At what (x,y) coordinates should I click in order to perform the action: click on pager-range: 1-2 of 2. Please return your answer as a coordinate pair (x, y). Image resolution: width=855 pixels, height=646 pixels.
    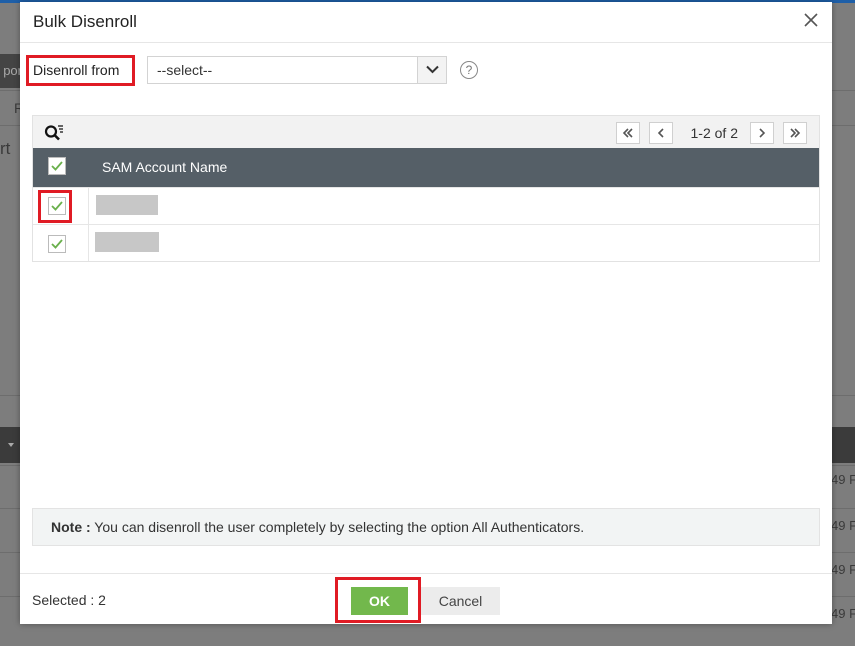
    Looking at the image, I should click on (714, 133).